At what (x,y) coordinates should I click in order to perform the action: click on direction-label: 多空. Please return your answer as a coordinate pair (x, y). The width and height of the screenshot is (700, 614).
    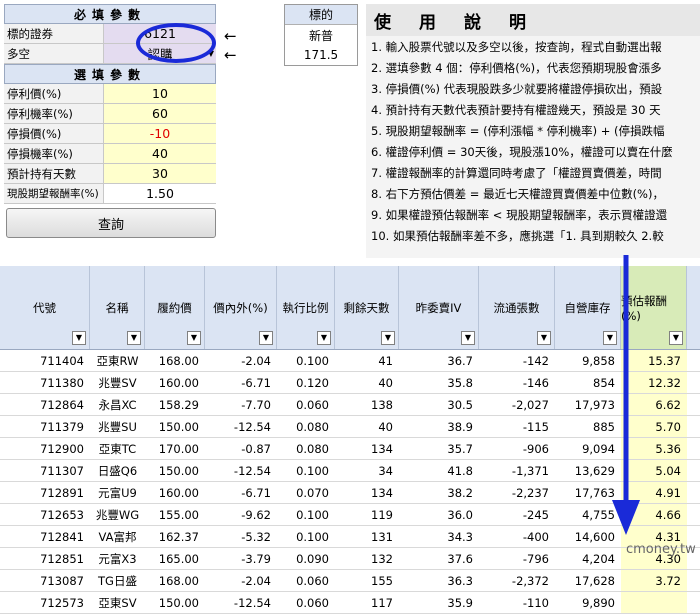
    Looking at the image, I should click on (54, 53).